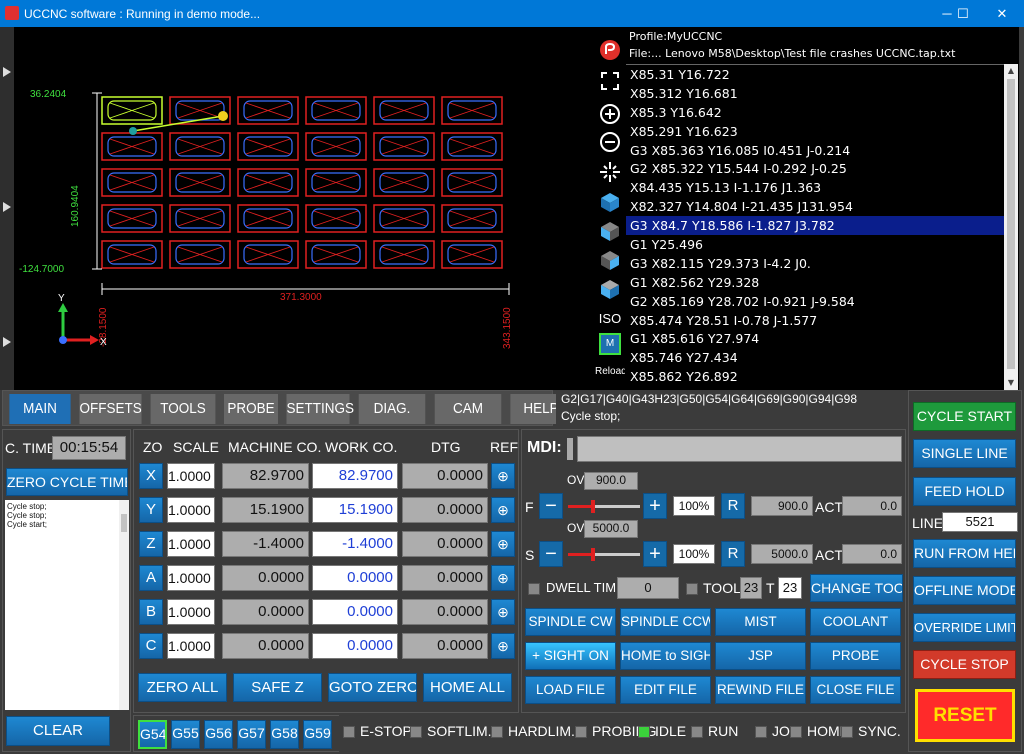 This screenshot has width=1024, height=754. I want to click on axis-zero-a-button: A, so click(151, 578).